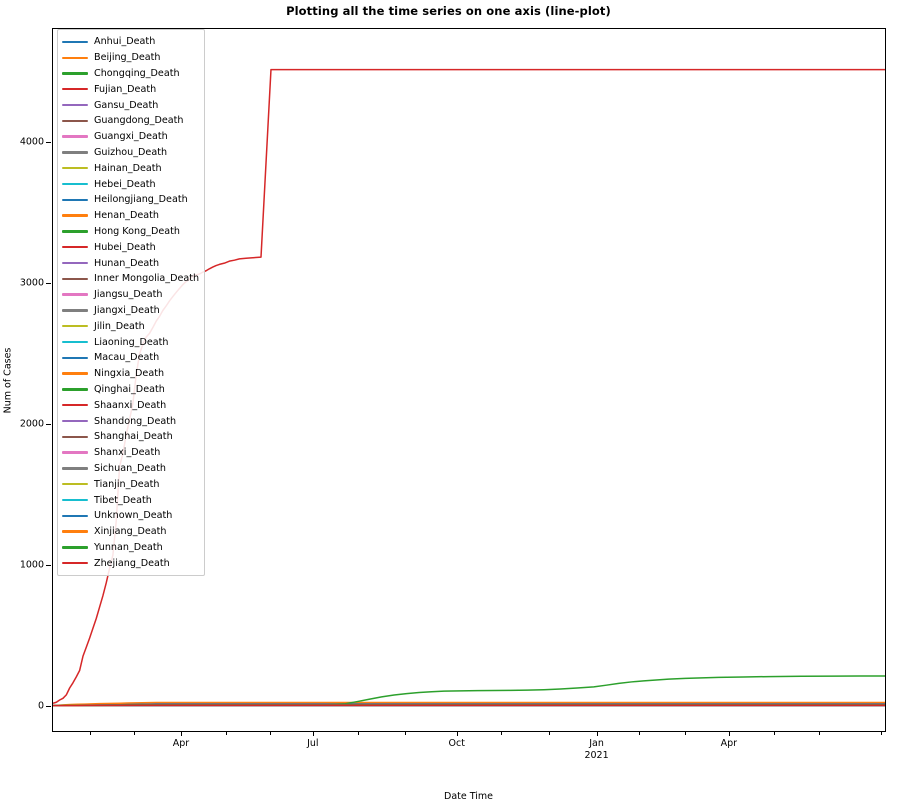 The width and height of the screenshot is (897, 812). I want to click on series-line, so click(469, 691).